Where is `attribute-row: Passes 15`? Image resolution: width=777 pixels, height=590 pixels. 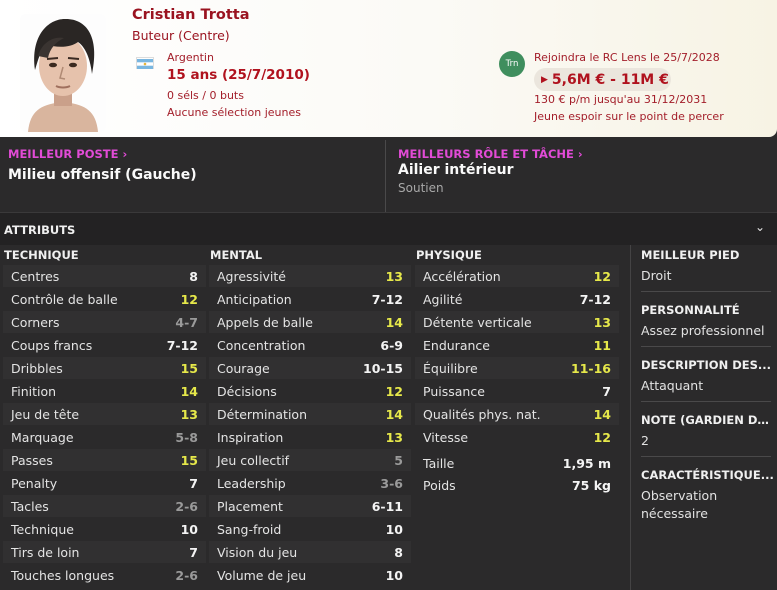
attribute-row: Passes 15 is located at coordinates (104, 460).